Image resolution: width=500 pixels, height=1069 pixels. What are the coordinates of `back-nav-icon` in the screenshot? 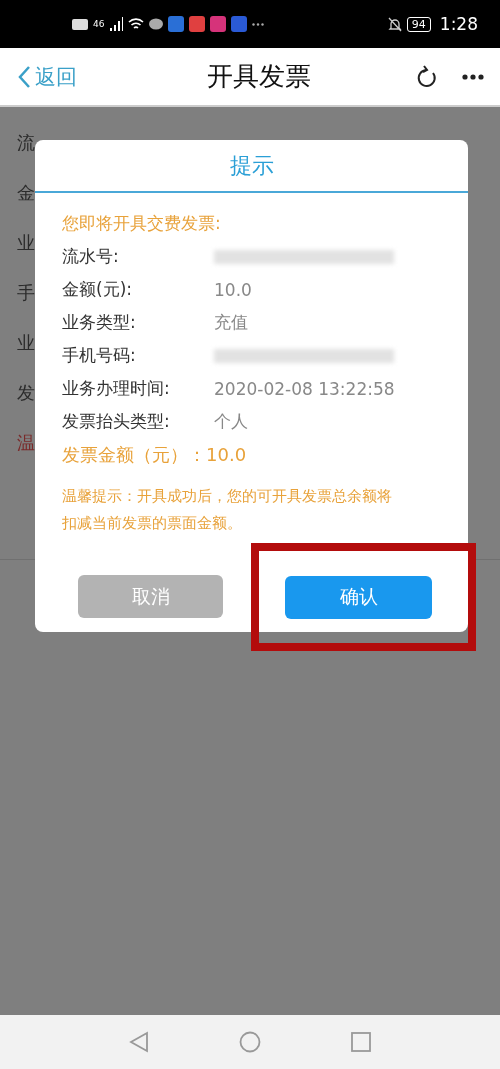 It's located at (139, 1042).